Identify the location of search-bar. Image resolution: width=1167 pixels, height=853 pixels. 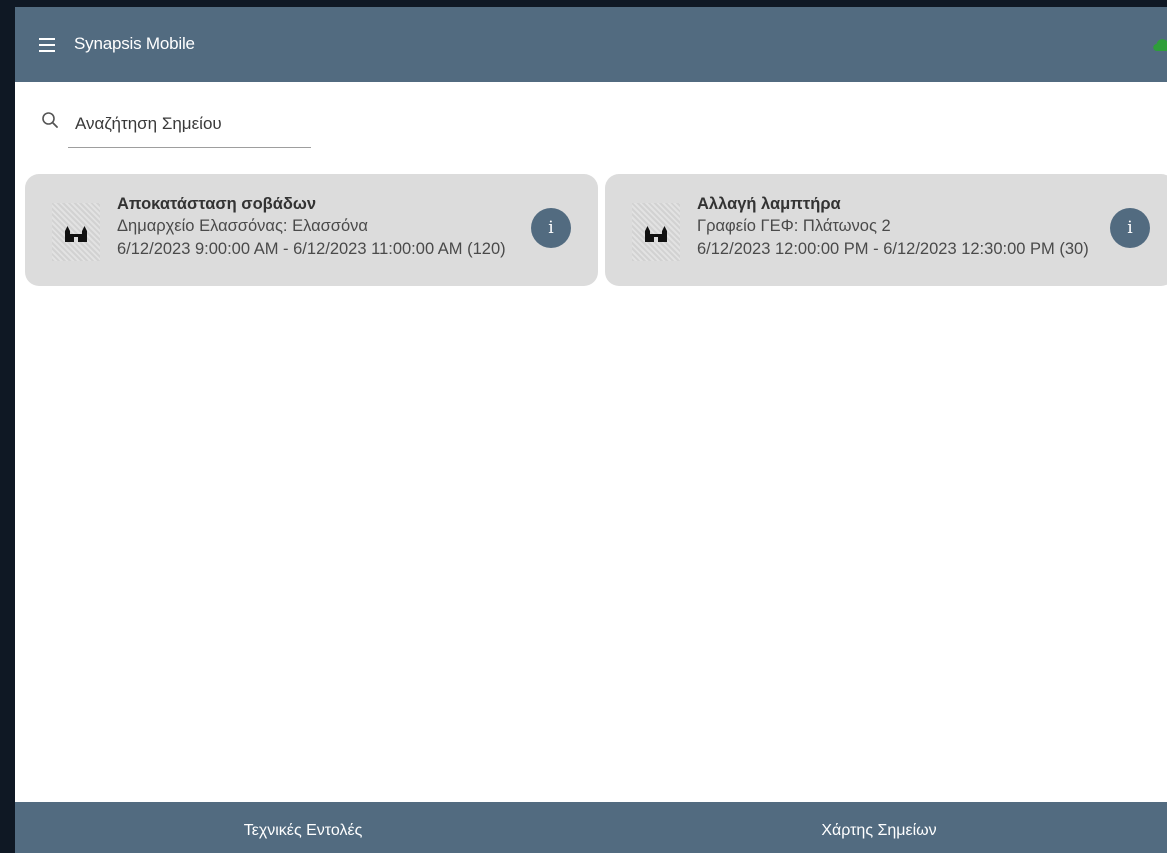
(176, 129).